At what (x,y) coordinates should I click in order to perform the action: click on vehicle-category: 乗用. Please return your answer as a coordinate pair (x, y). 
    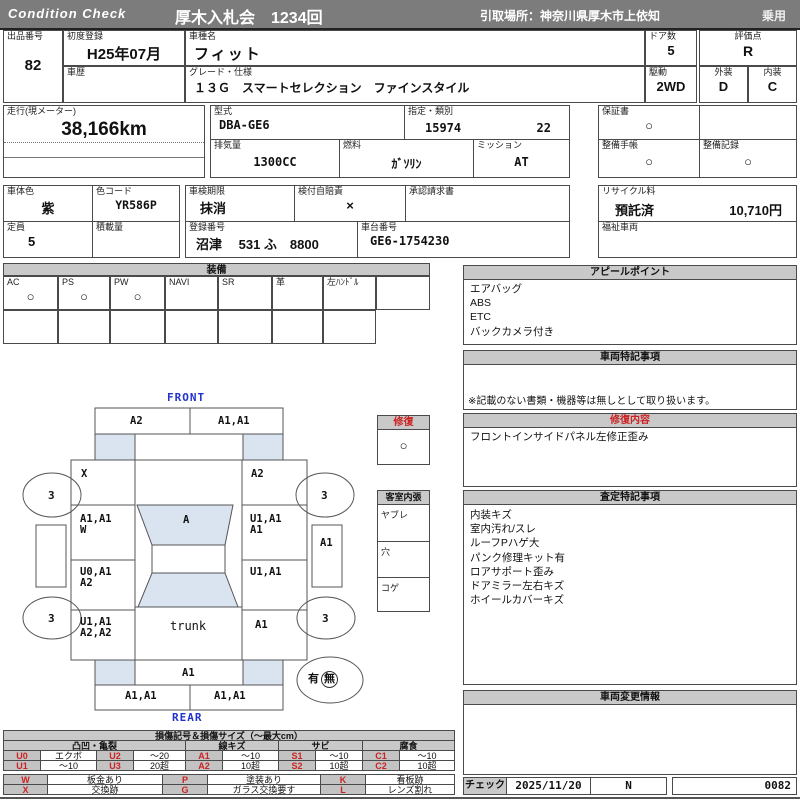
    Looking at the image, I should click on (774, 16).